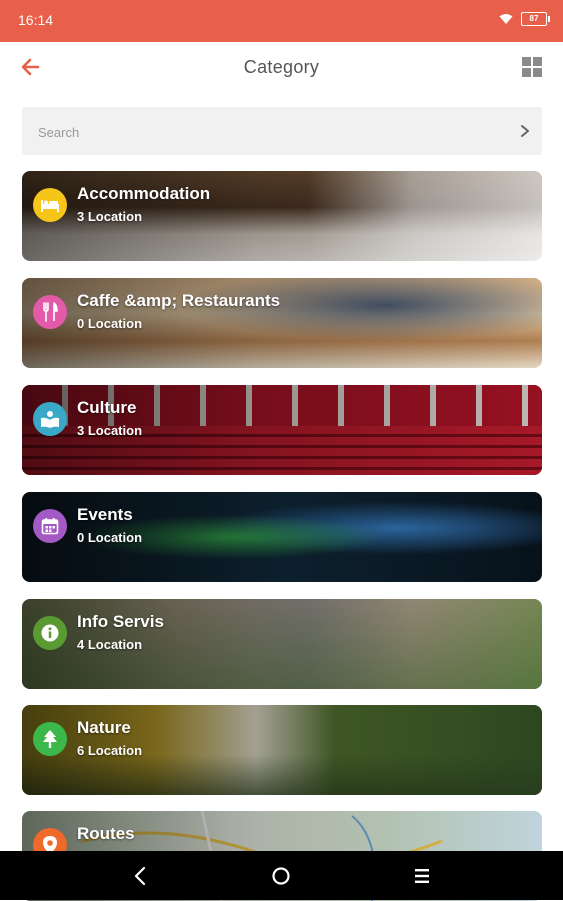 The image size is (563, 901). Describe the element at coordinates (506, 19) in the screenshot. I see `wifi-icon` at that location.